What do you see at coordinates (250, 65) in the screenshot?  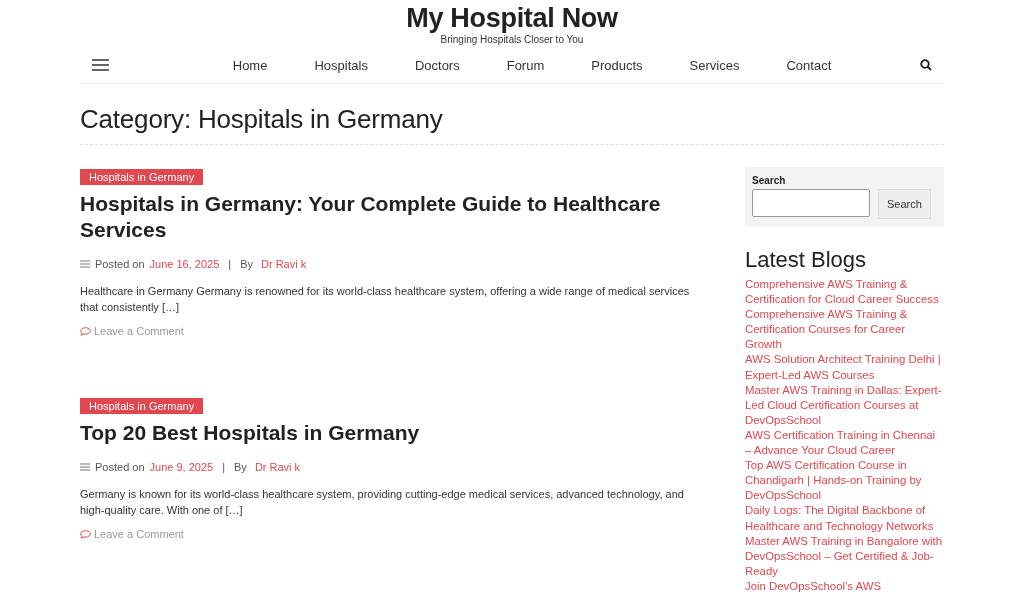 I see `nav-link: Home` at bounding box center [250, 65].